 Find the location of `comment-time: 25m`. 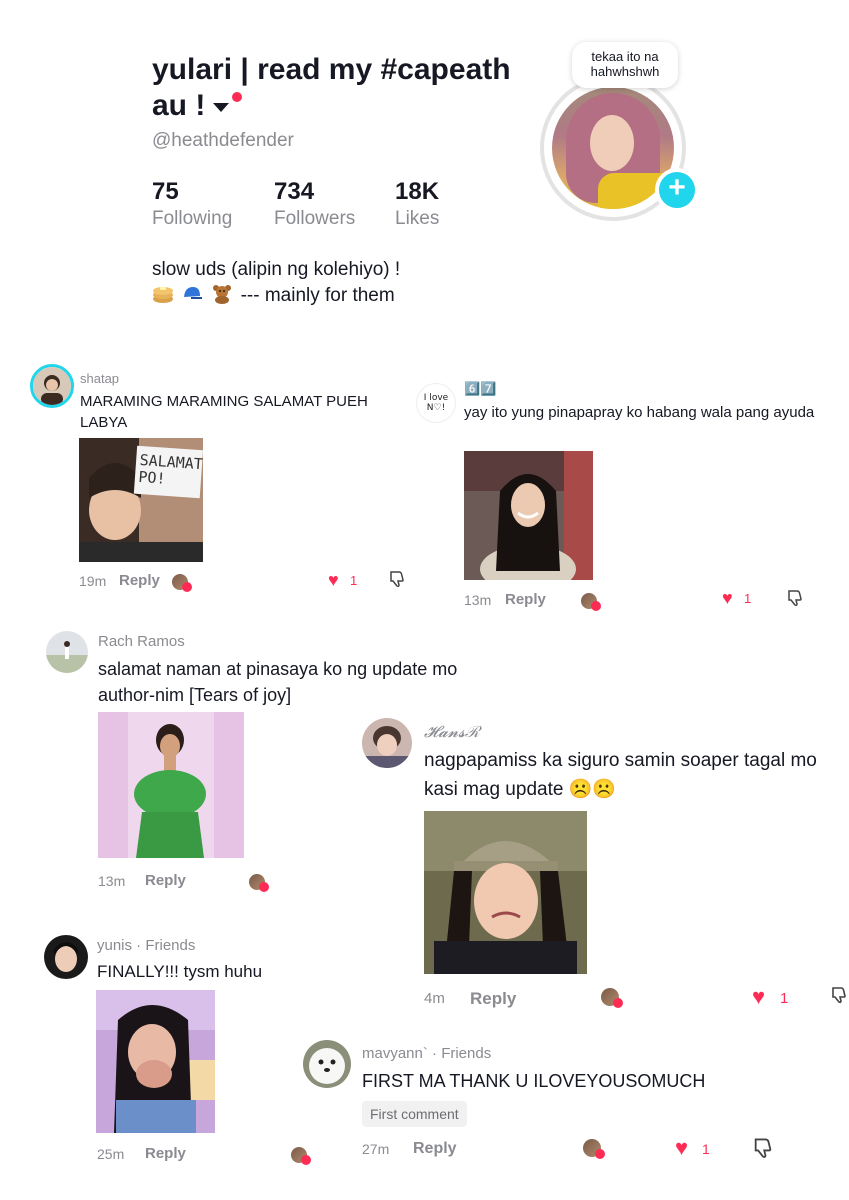

comment-time: 25m is located at coordinates (111, 1154).